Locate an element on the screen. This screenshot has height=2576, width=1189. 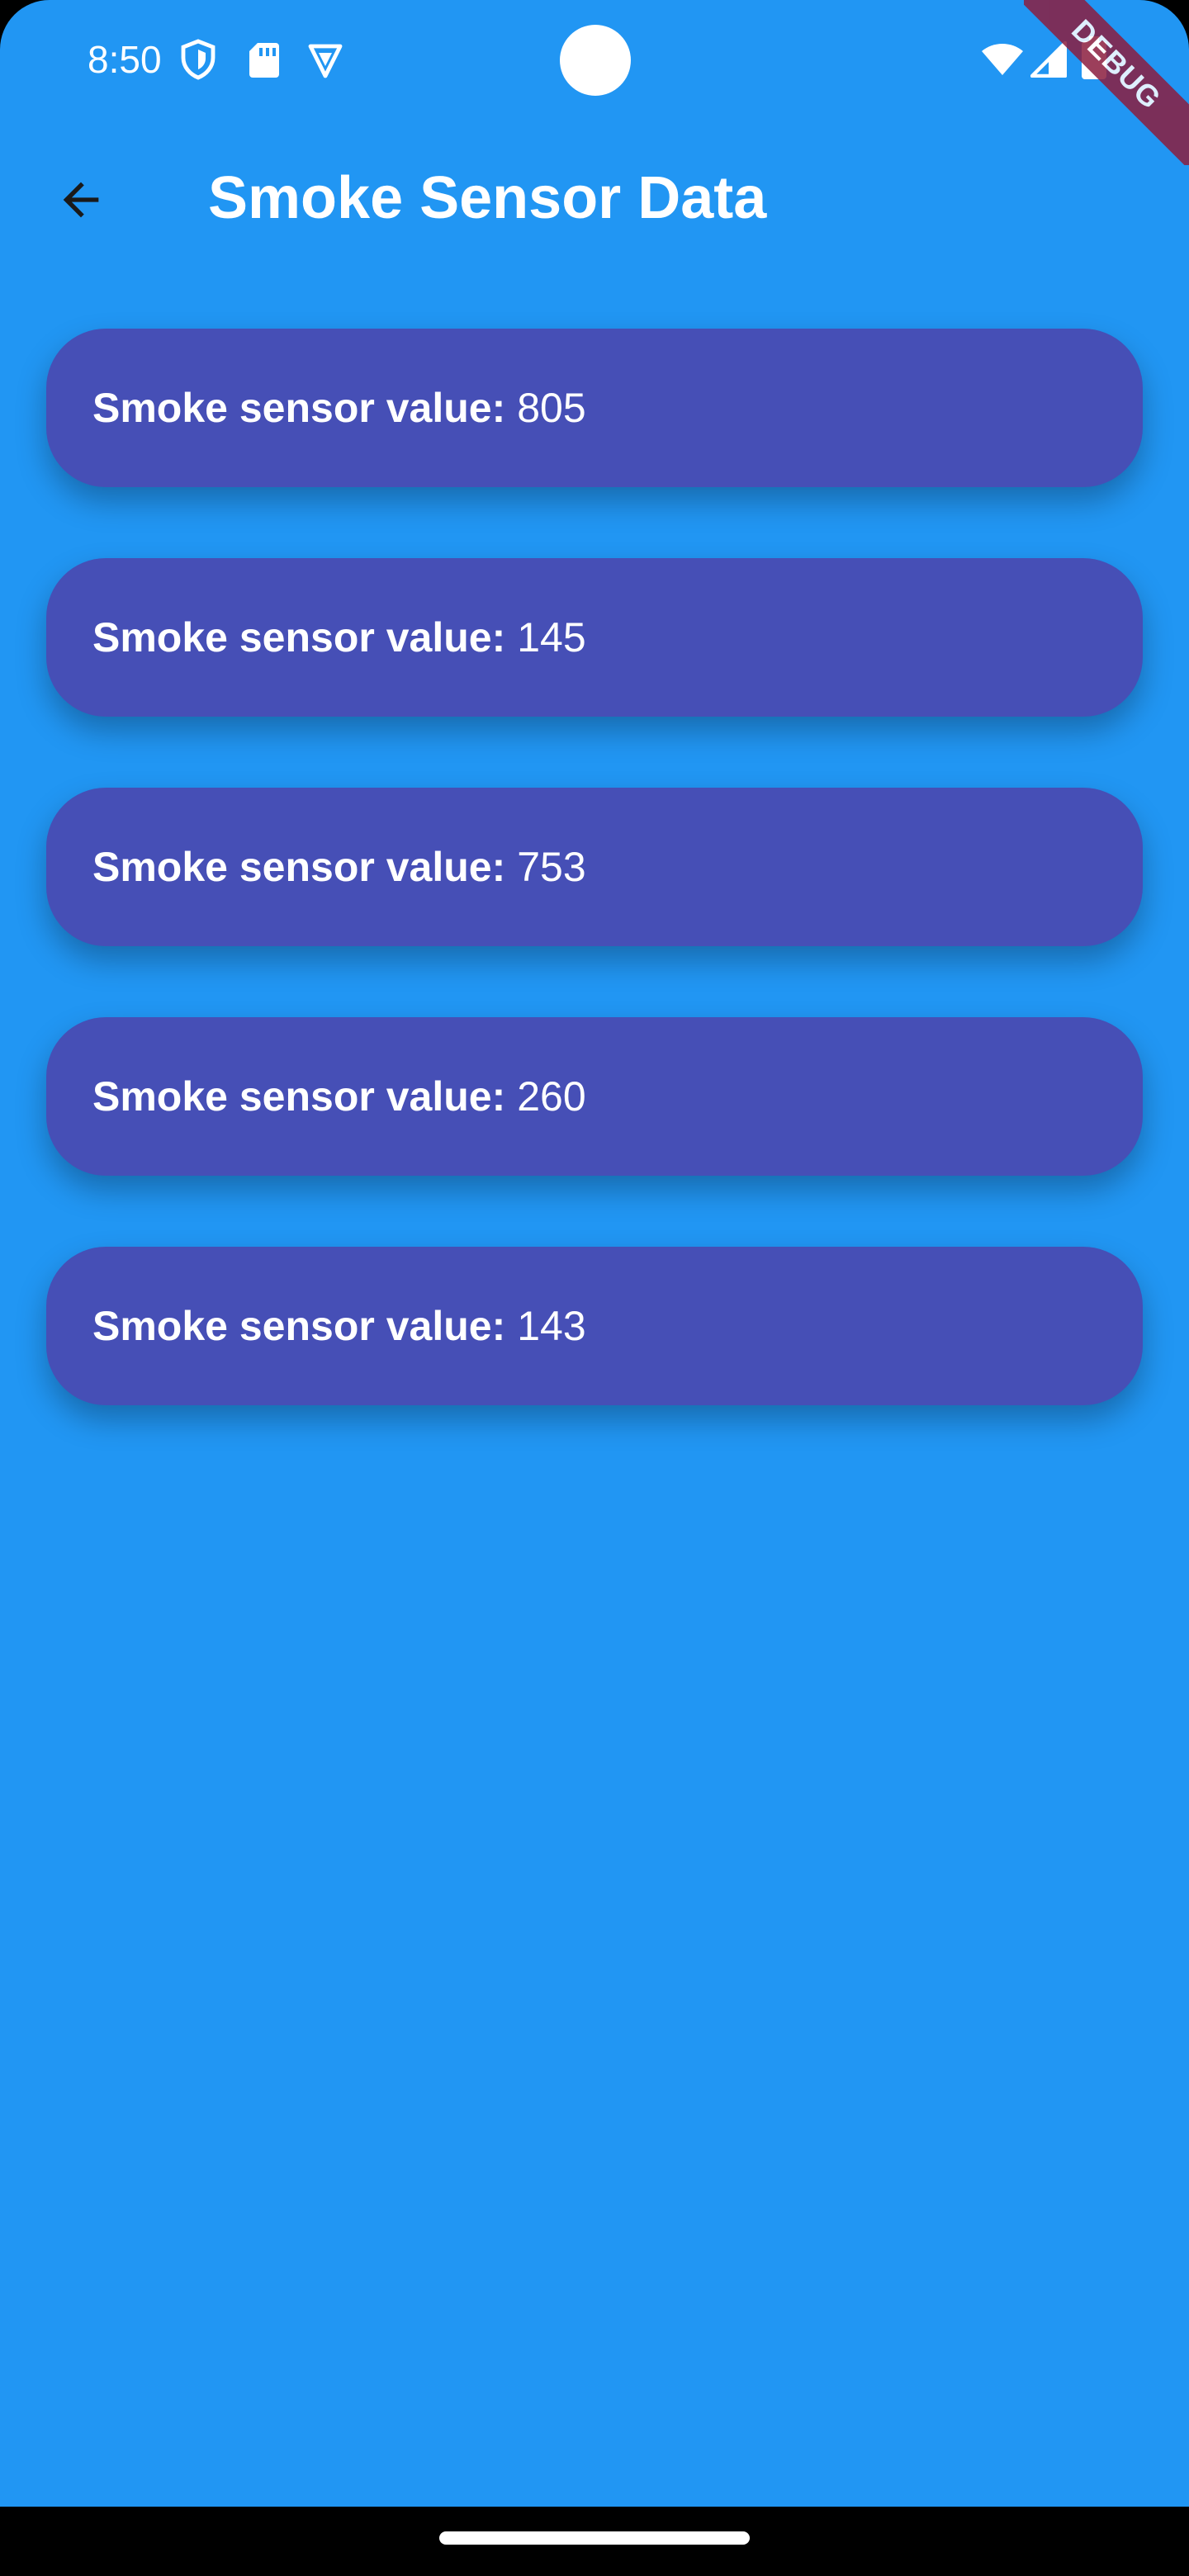
arrow-back-icon is located at coordinates (81, 200).